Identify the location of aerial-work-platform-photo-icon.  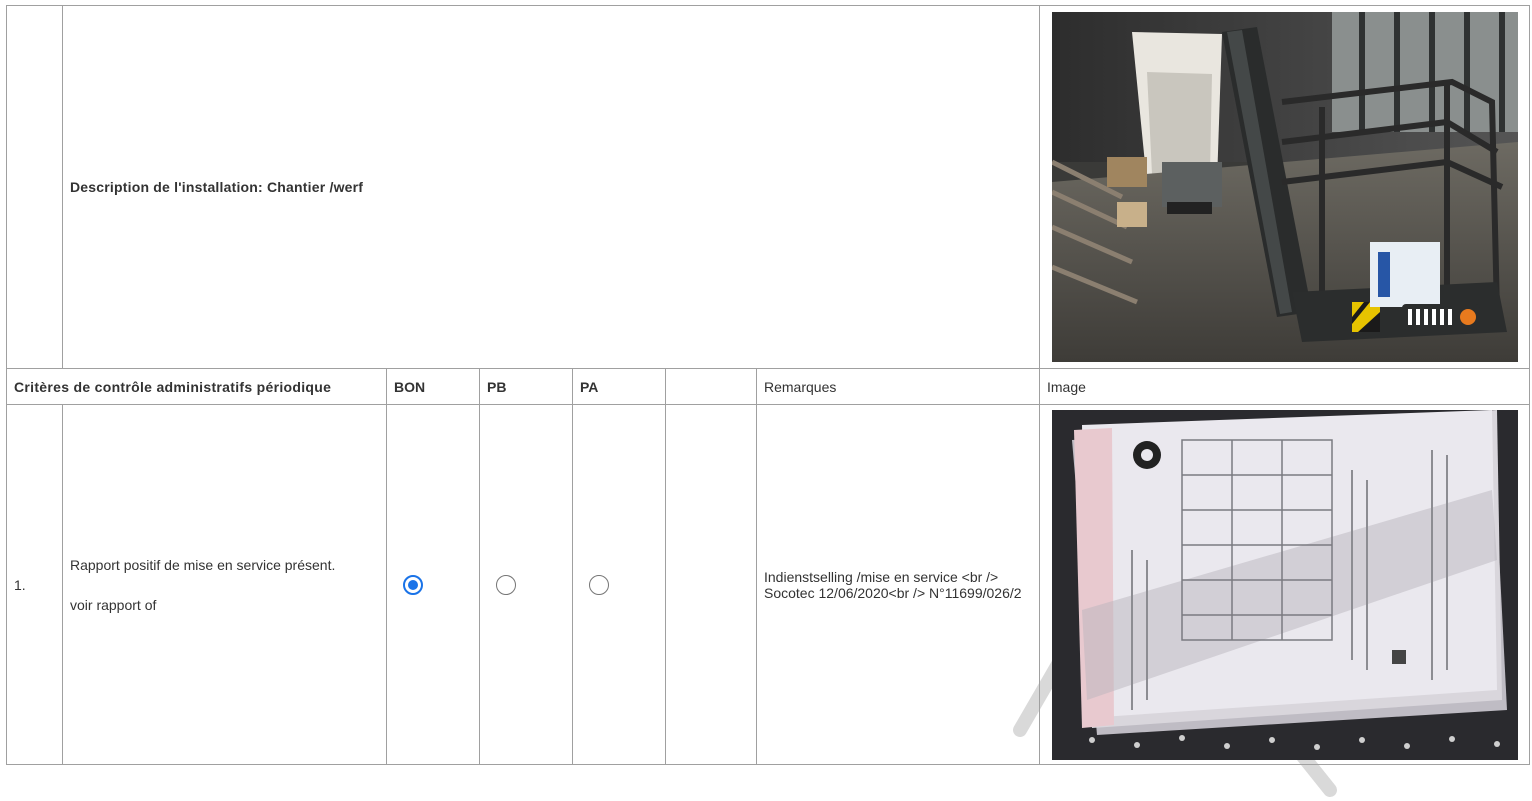
(1284, 187).